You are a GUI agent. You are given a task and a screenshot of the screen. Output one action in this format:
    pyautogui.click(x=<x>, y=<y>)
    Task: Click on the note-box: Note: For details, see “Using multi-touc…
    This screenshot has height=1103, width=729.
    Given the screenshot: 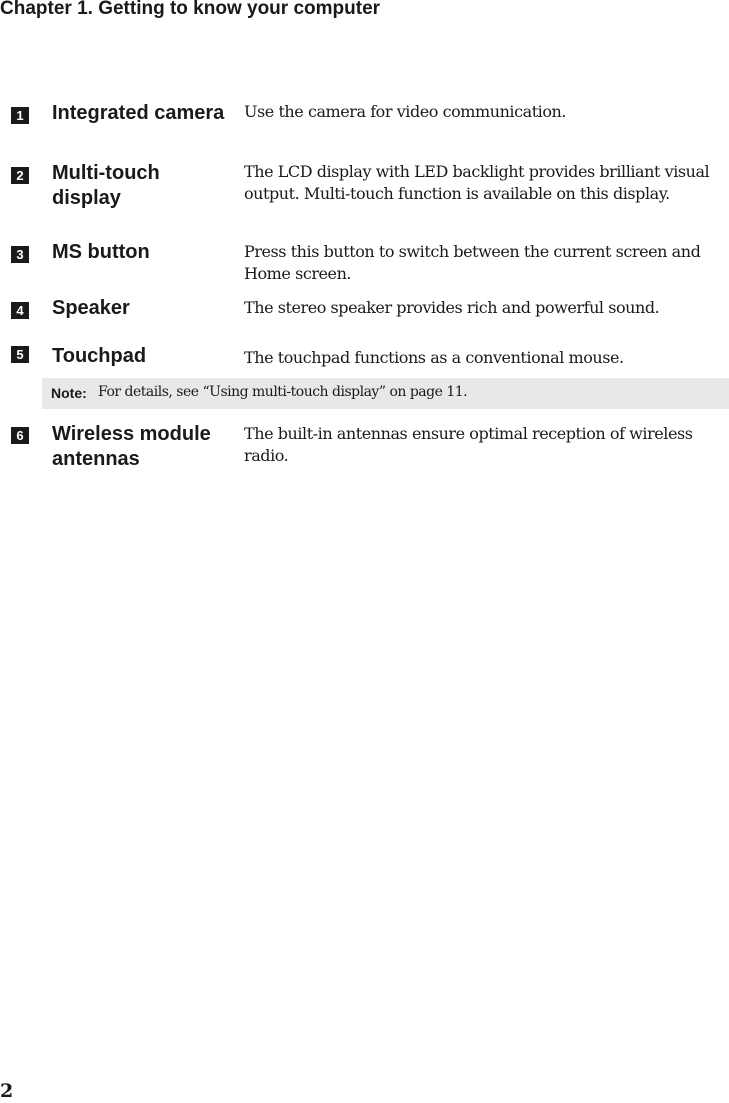 What is the action you would take?
    pyautogui.click(x=385, y=393)
    